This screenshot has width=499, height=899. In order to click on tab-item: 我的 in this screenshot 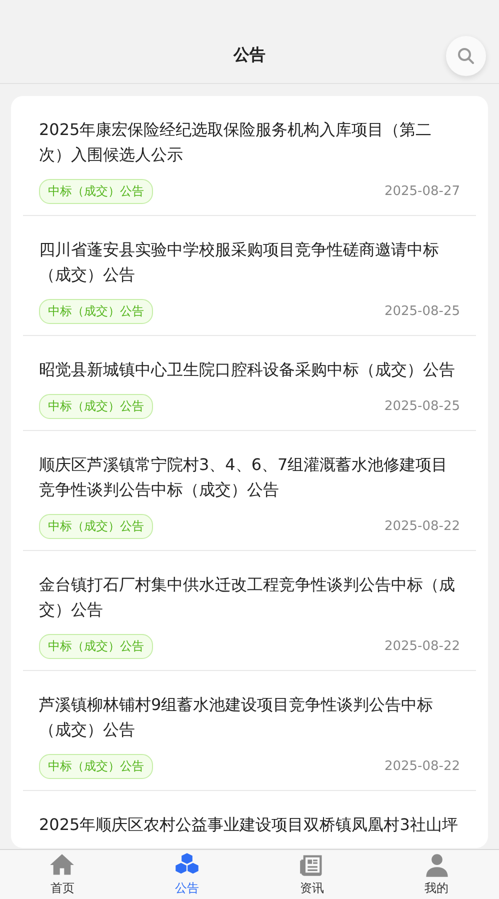, I will do `click(436, 874)`.